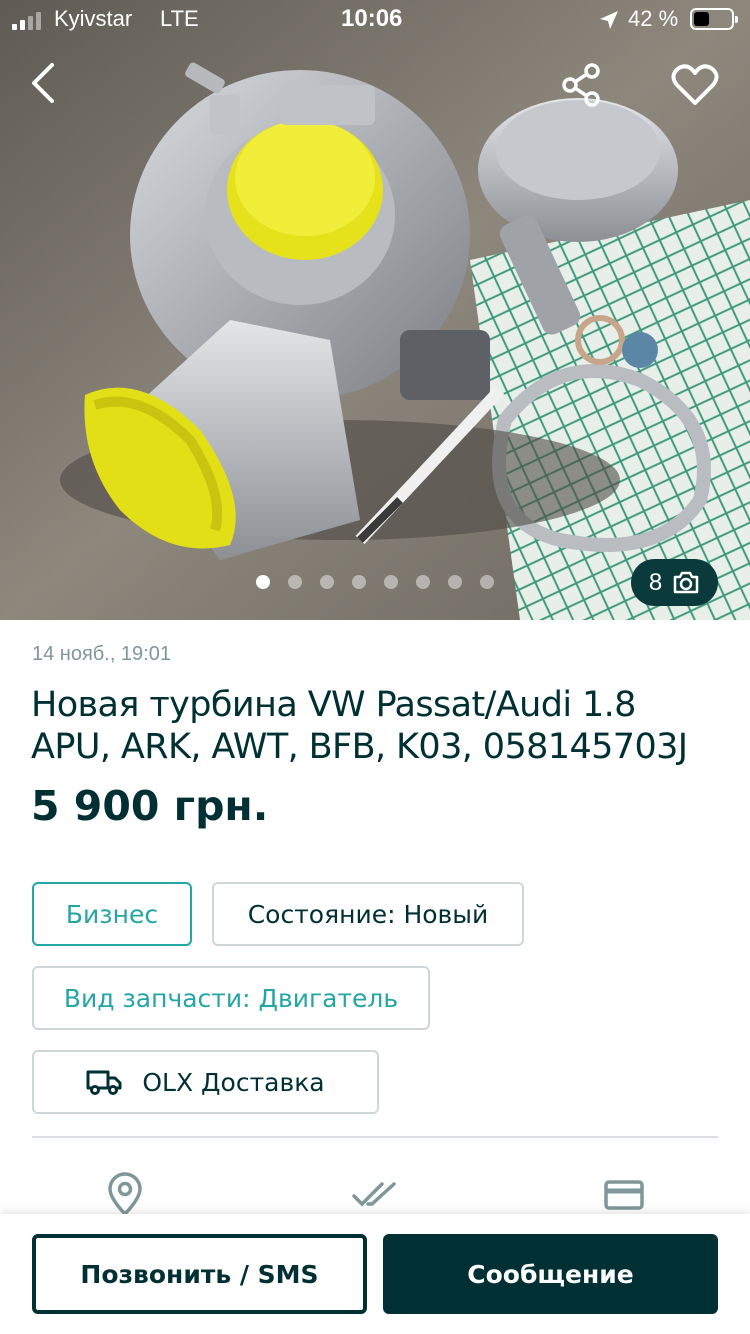 This screenshot has width=750, height=1334. I want to click on listing-price: 5 900 грн., so click(150, 806).